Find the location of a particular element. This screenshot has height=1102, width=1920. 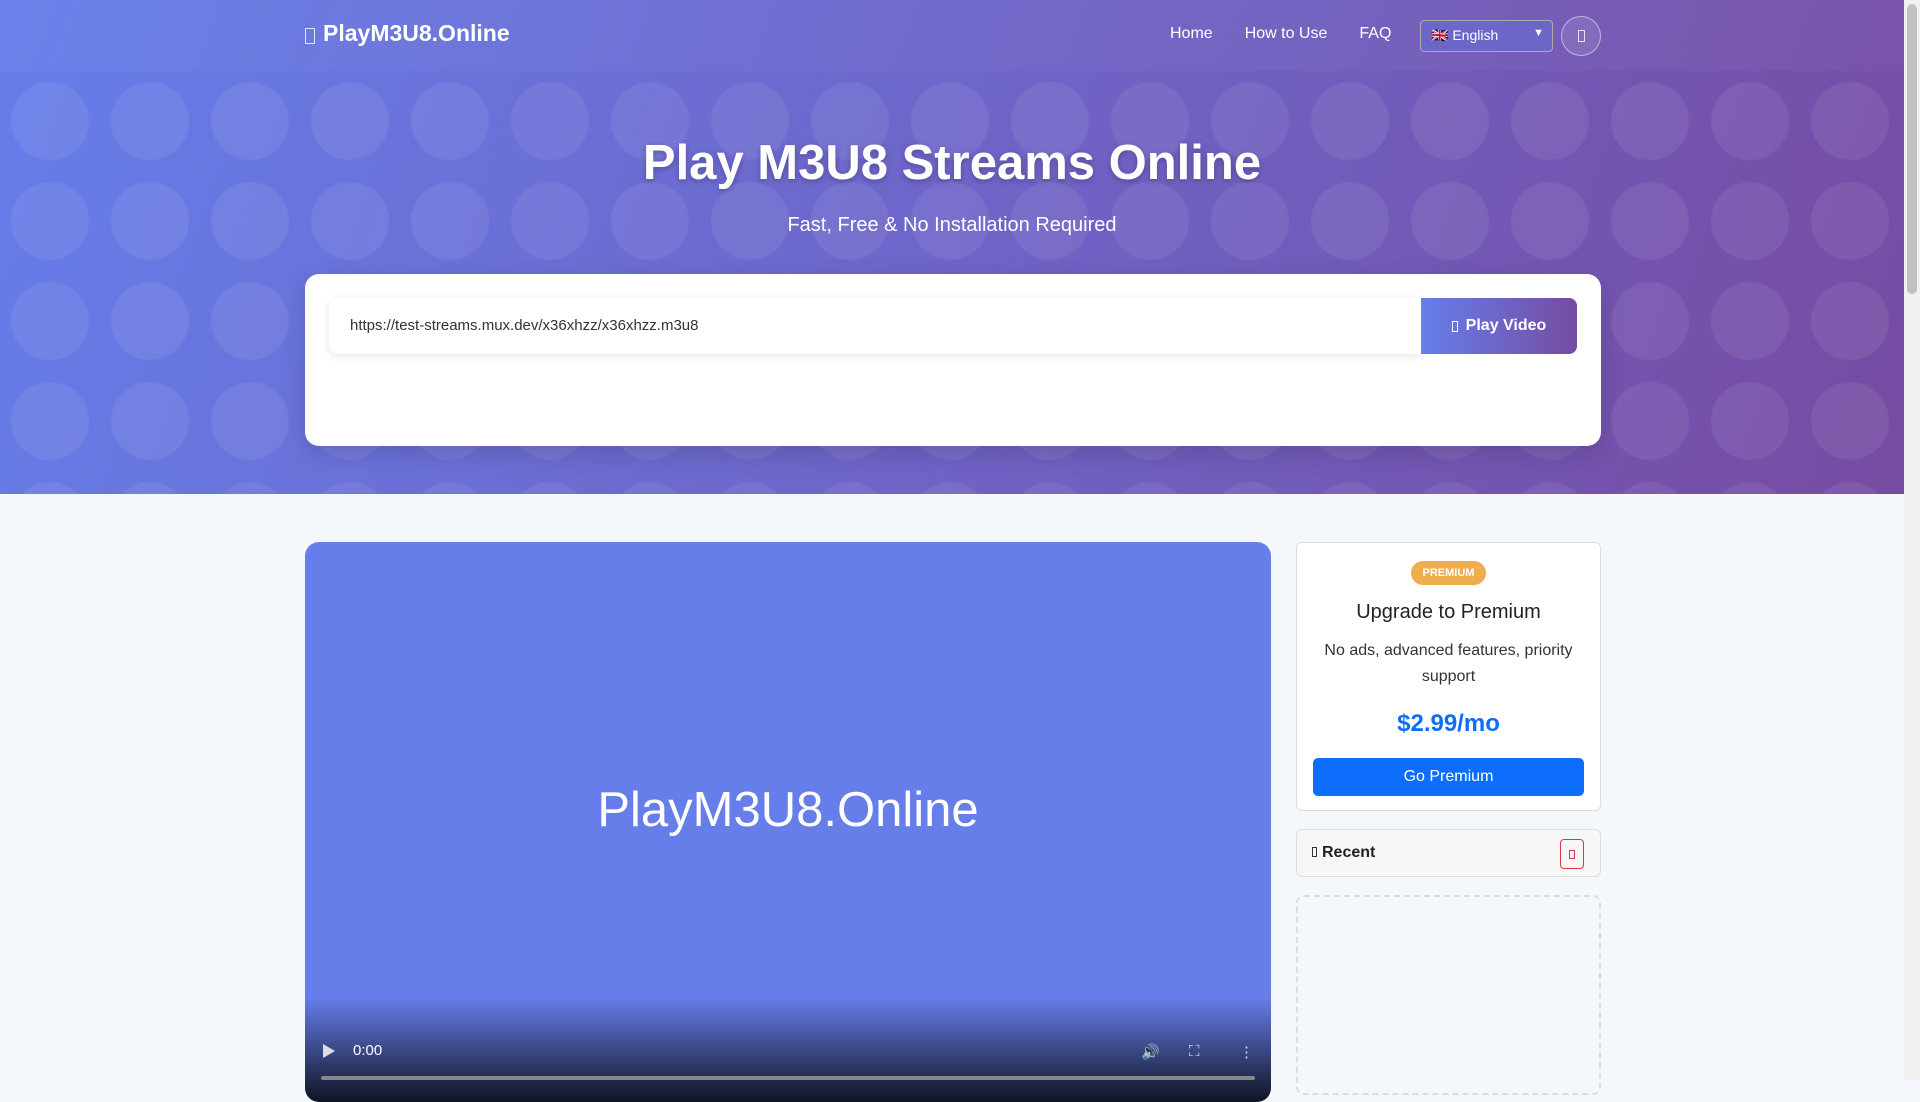

brand-name: PlayM3U8.Online is located at coordinates (416, 33).